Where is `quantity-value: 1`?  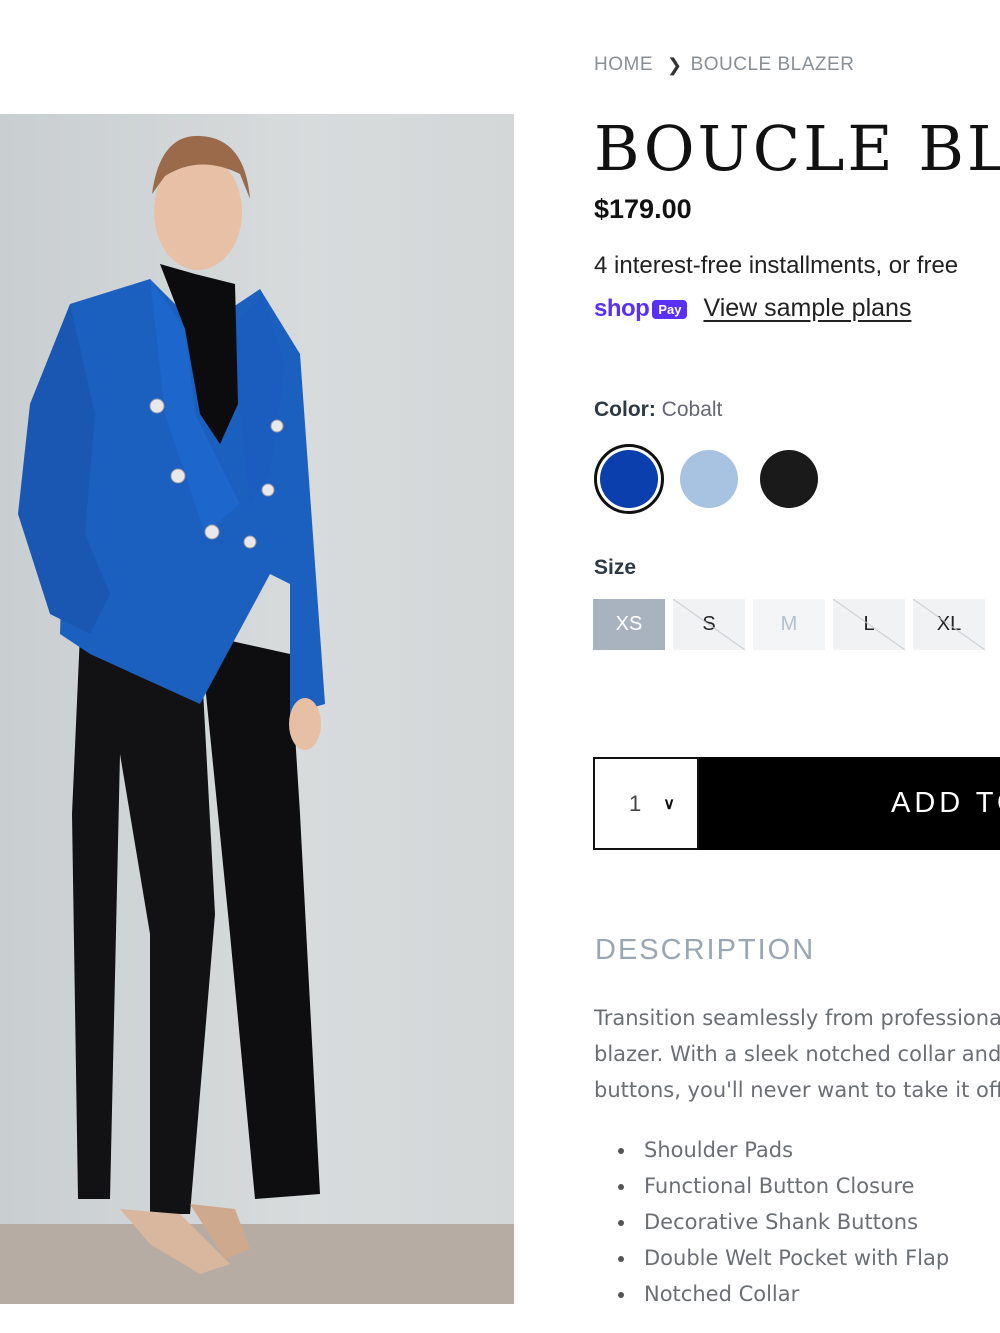 quantity-value: 1 is located at coordinates (635, 803).